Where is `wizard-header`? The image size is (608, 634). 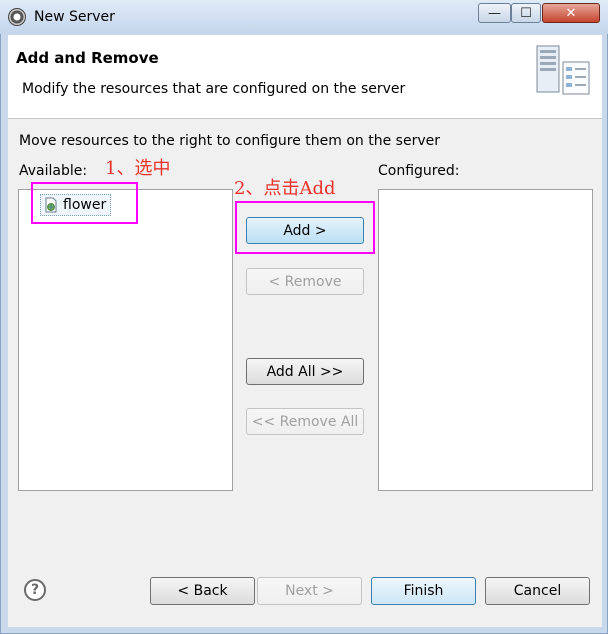
wizard-header is located at coordinates (305, 77).